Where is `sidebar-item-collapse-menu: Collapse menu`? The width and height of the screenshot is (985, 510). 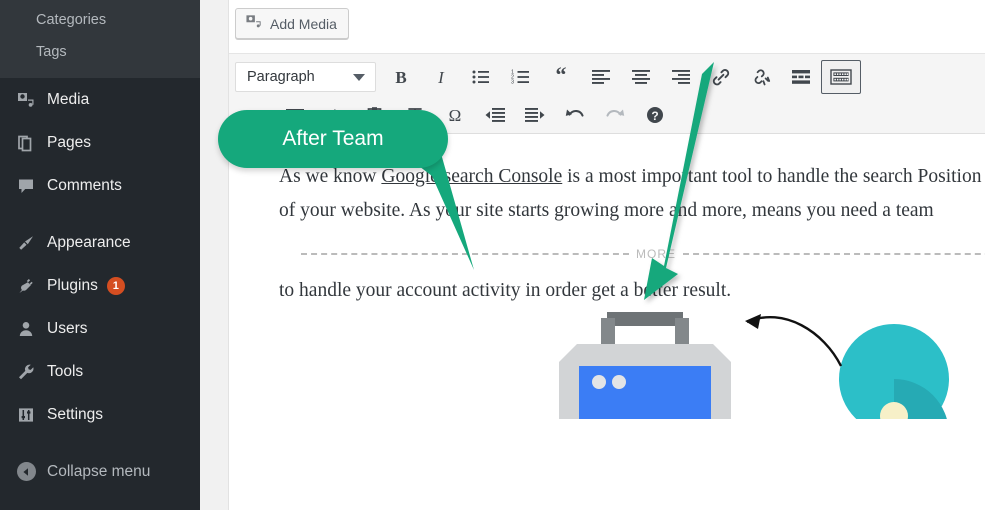
sidebar-item-collapse-menu: Collapse menu is located at coordinates (100, 471).